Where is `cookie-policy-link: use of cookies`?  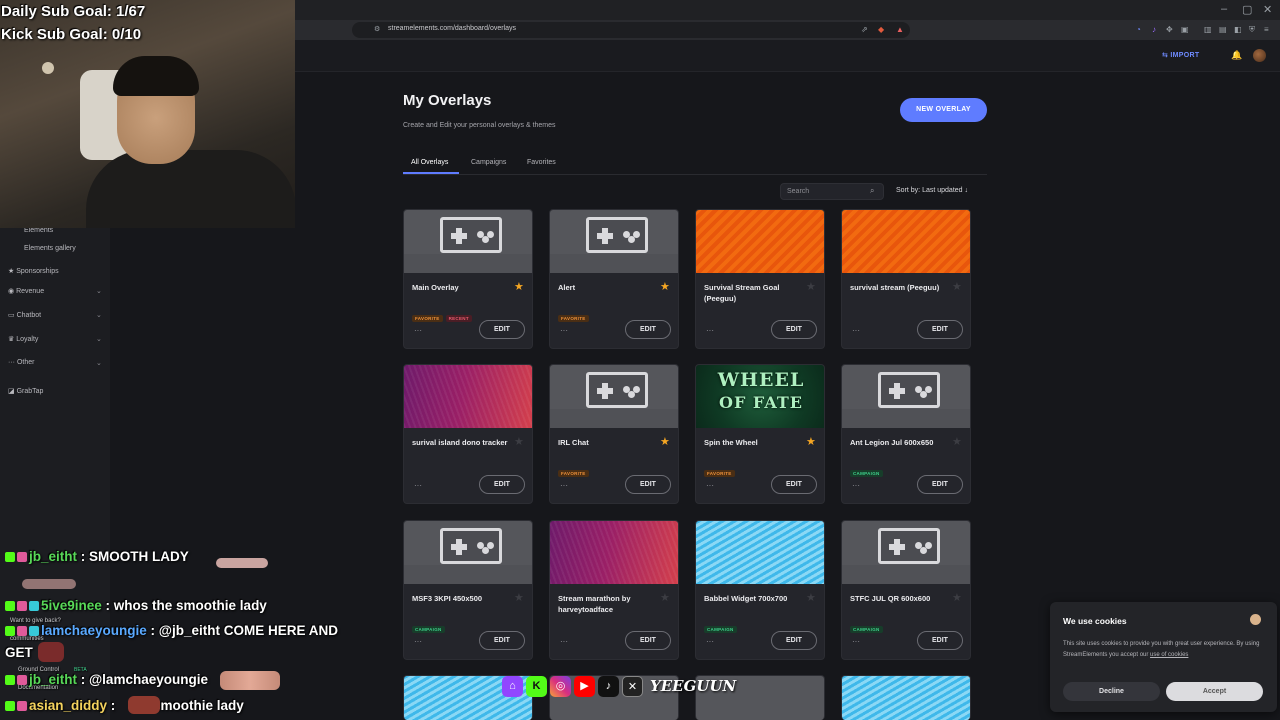 cookie-policy-link: use of cookies is located at coordinates (1169, 655).